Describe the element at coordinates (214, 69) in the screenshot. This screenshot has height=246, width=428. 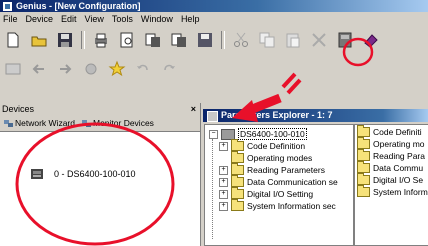
I see `secondary-toolbar` at that location.